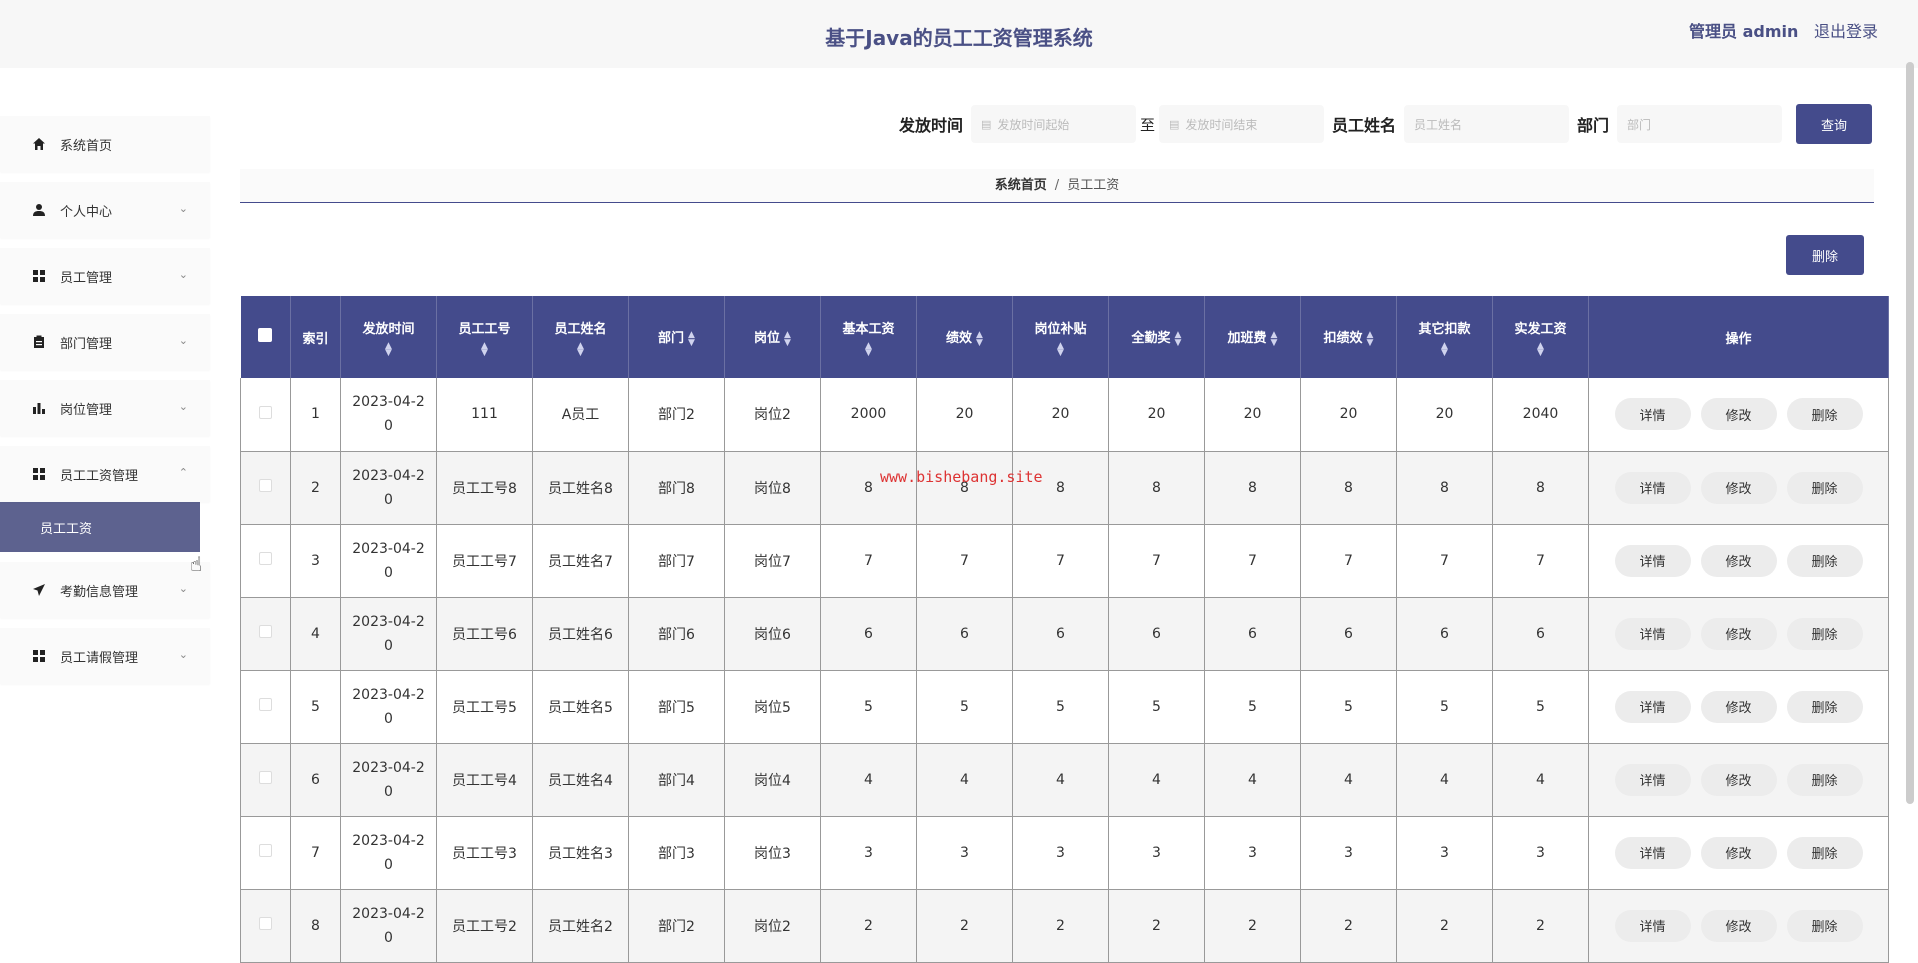  What do you see at coordinates (868, 780) in the screenshot?
I see `cell-base: 4` at bounding box center [868, 780].